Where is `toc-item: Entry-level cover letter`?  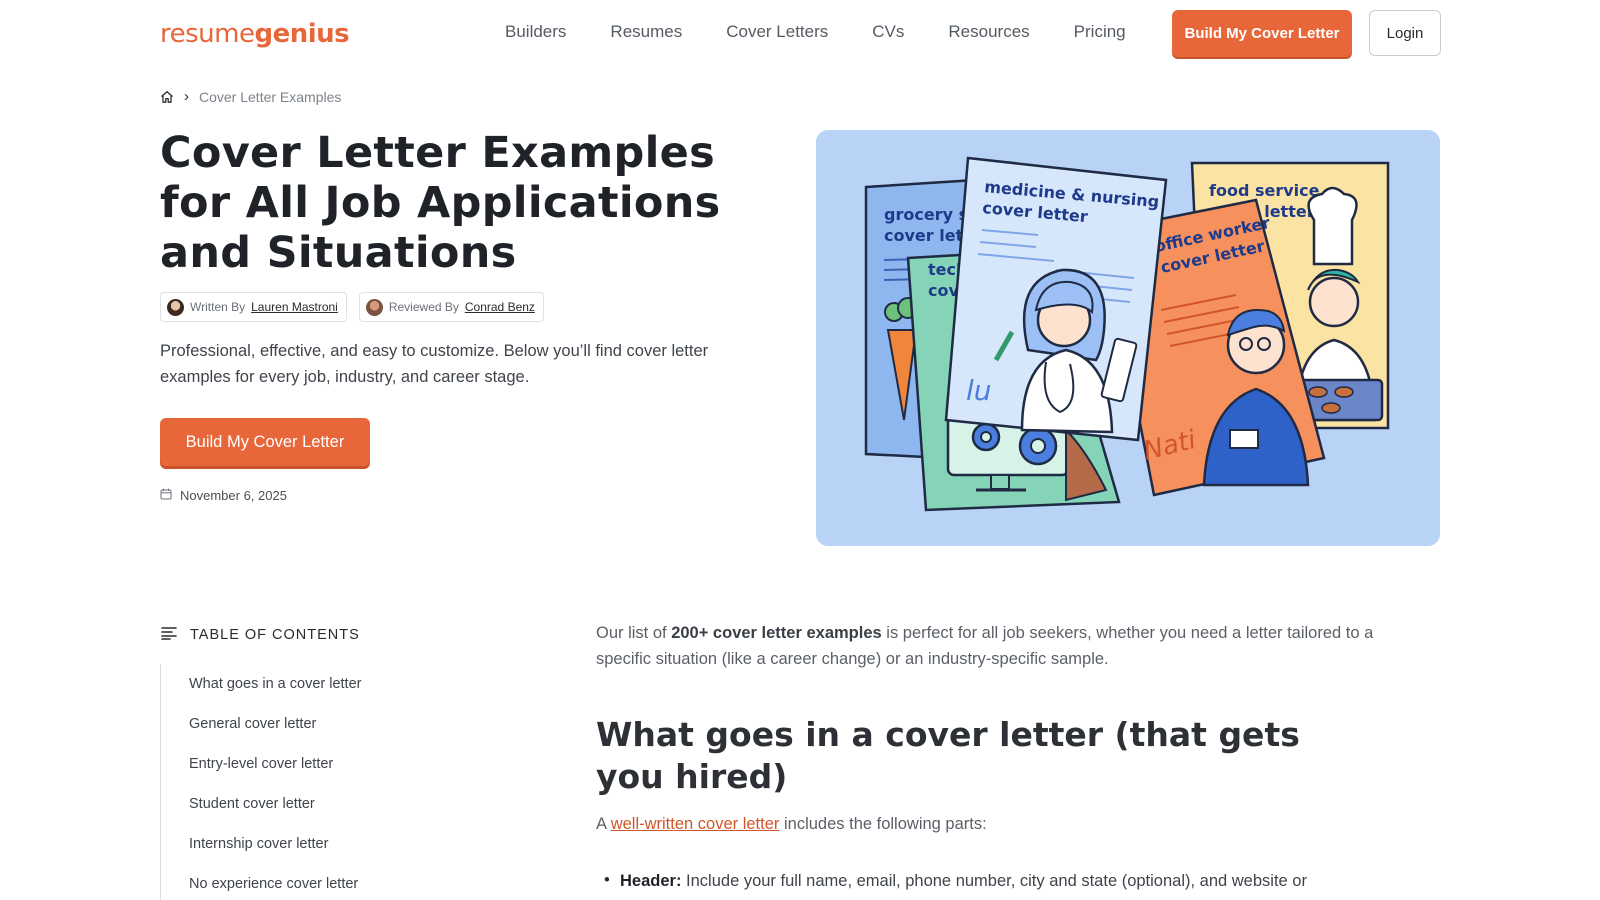 toc-item: Entry-level cover letter is located at coordinates (340, 764).